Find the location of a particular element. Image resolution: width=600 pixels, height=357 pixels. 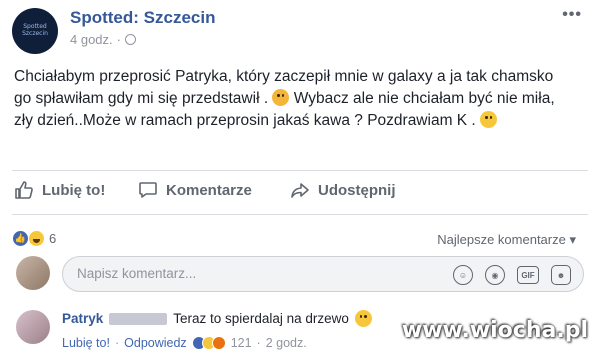

post-time: 4 godz. is located at coordinates (91, 39).